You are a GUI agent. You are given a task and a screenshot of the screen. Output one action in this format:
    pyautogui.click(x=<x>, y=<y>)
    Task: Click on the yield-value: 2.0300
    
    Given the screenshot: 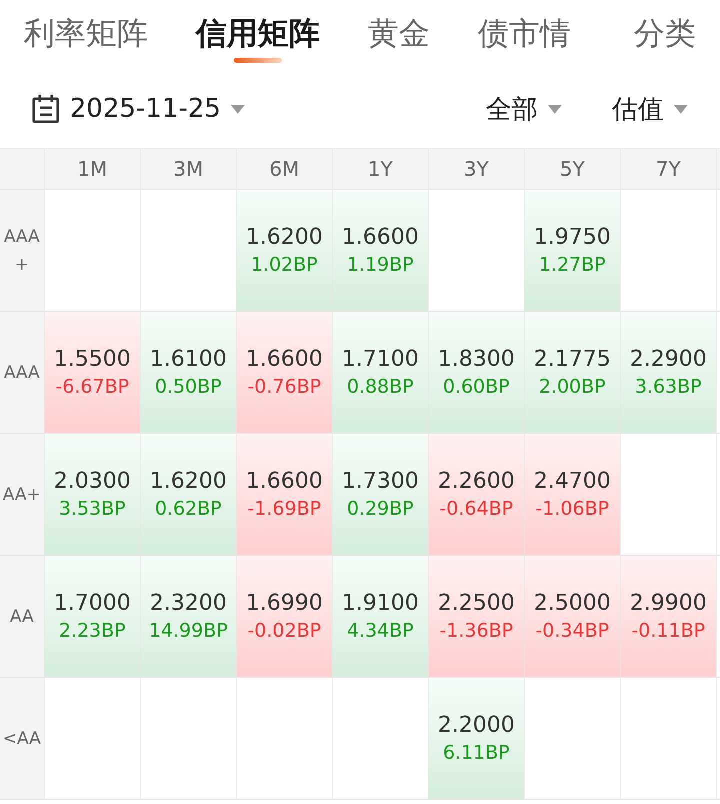 What is the action you would take?
    pyautogui.click(x=92, y=482)
    